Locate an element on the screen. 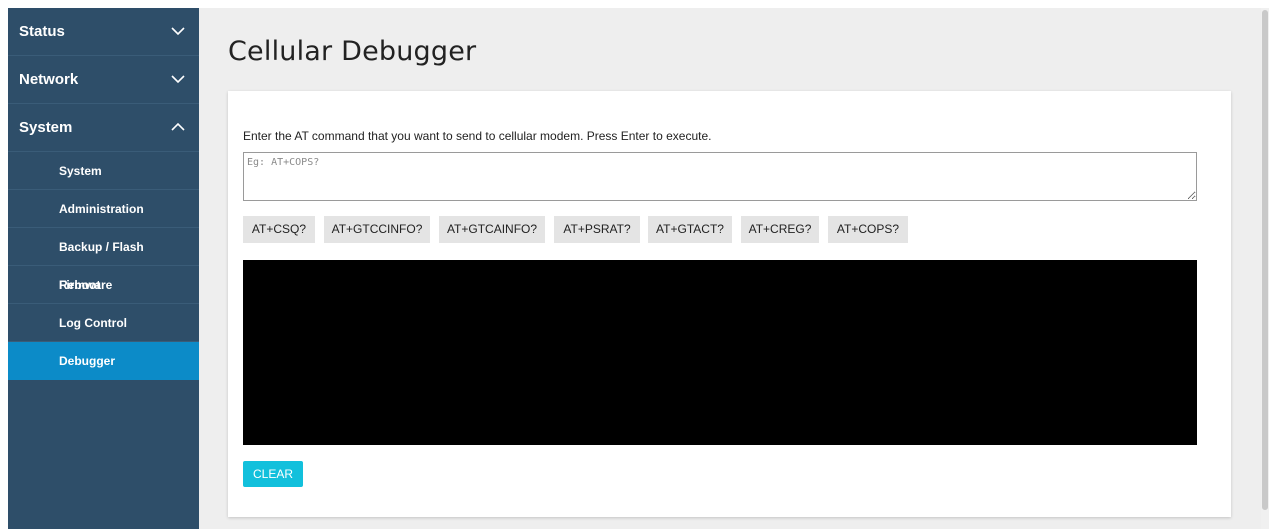 The height and width of the screenshot is (529, 1269). sidebar-item-debugger: Debugger is located at coordinates (103, 361).